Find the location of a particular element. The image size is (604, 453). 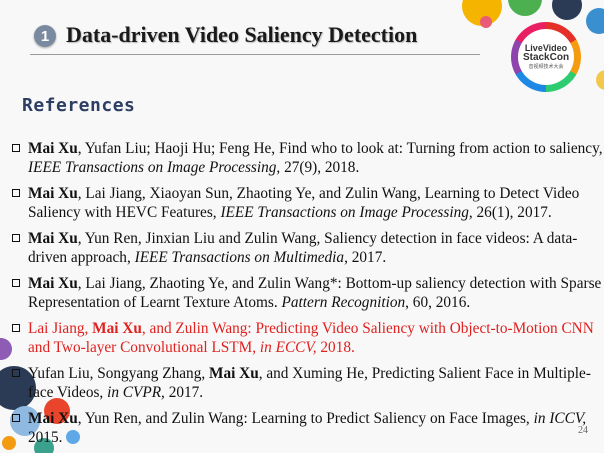

reference-text: , 26(1), 2017. is located at coordinates (510, 212).